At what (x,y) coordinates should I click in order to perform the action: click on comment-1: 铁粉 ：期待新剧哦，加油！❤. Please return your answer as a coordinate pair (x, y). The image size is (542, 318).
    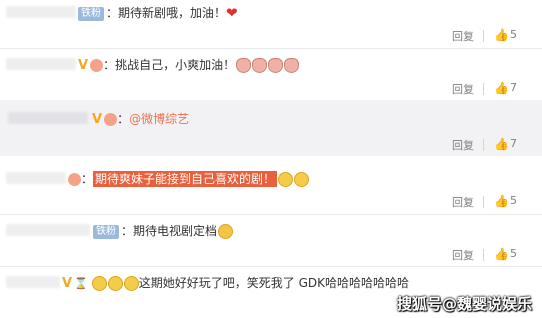
    Looking at the image, I should click on (158, 13).